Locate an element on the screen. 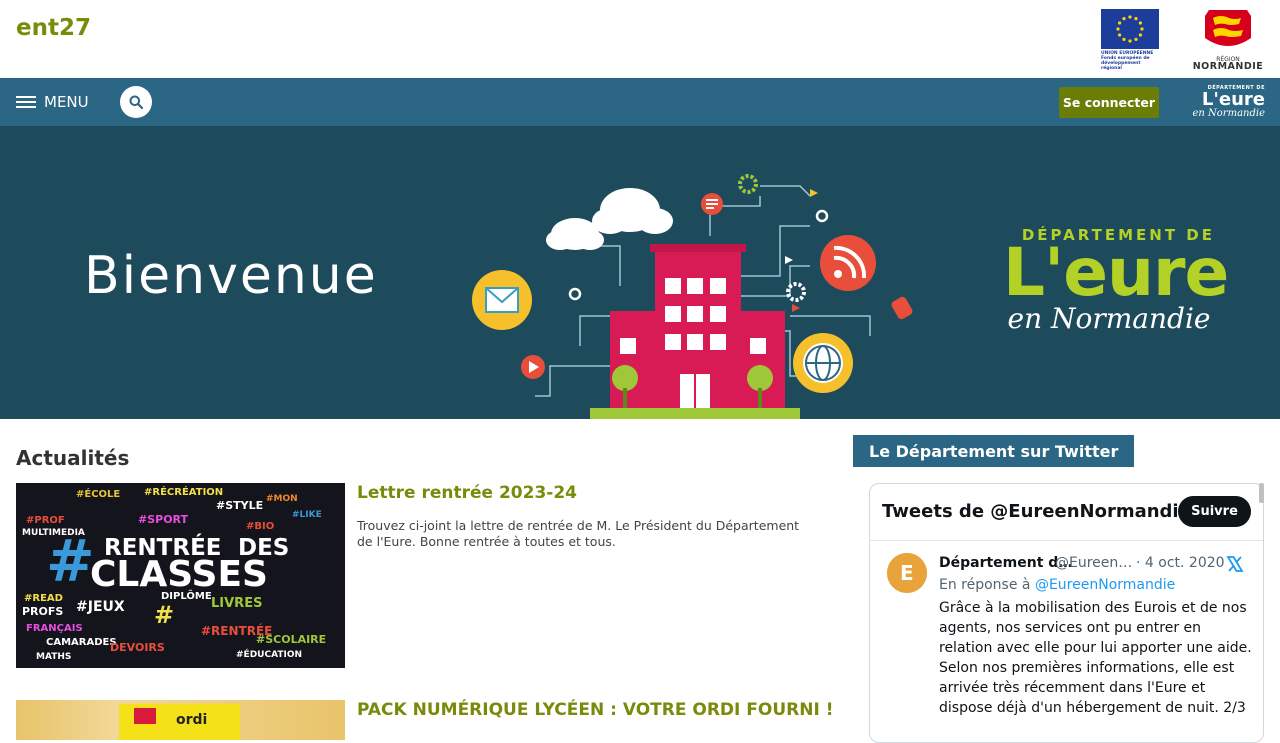  menu-label: MENU is located at coordinates (66, 102).